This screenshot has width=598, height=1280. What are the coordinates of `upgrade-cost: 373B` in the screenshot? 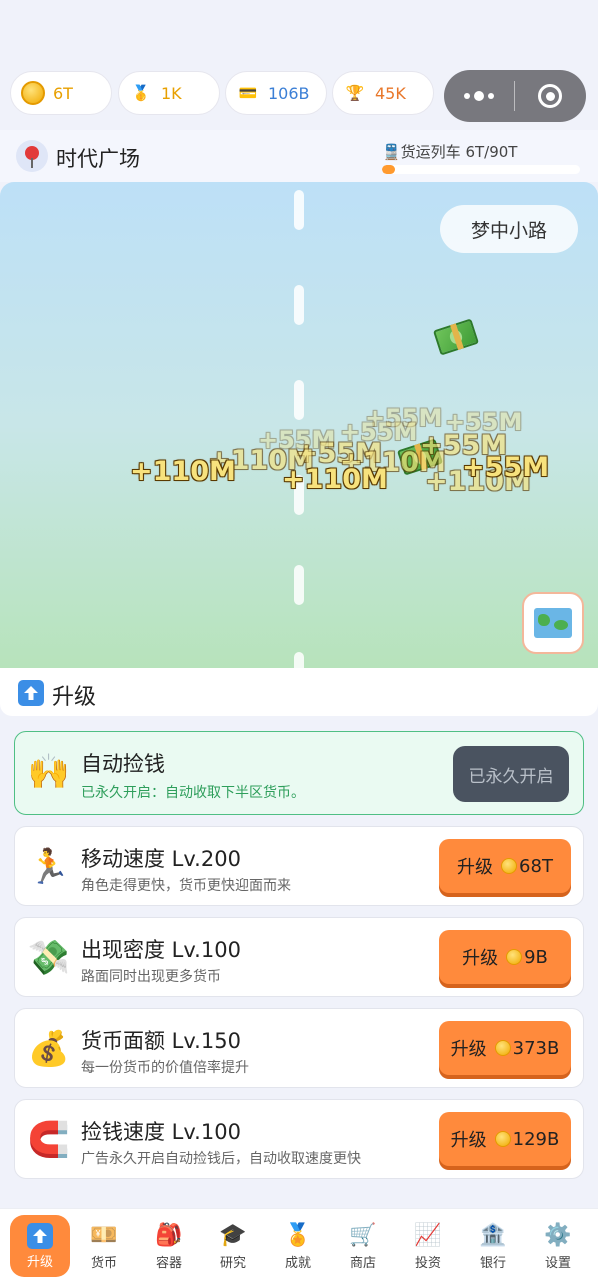 It's located at (536, 1048).